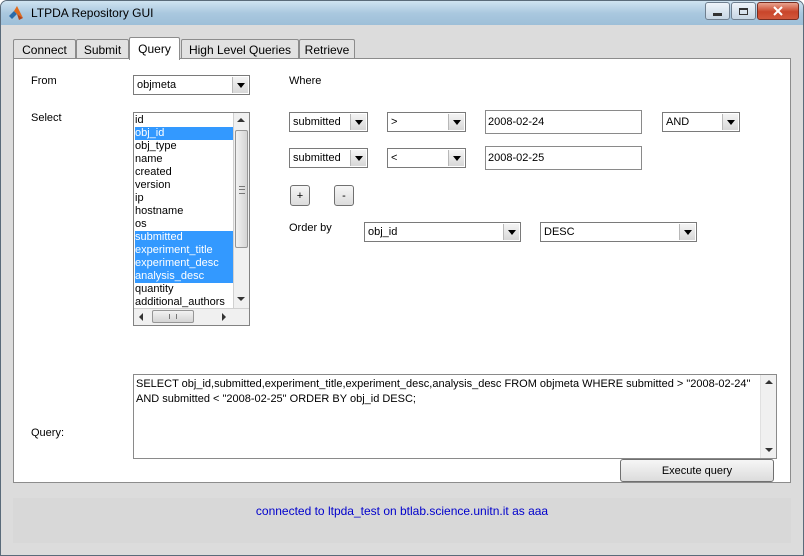 This screenshot has width=804, height=556. I want to click on tab-label: High Level Queries, so click(240, 49).